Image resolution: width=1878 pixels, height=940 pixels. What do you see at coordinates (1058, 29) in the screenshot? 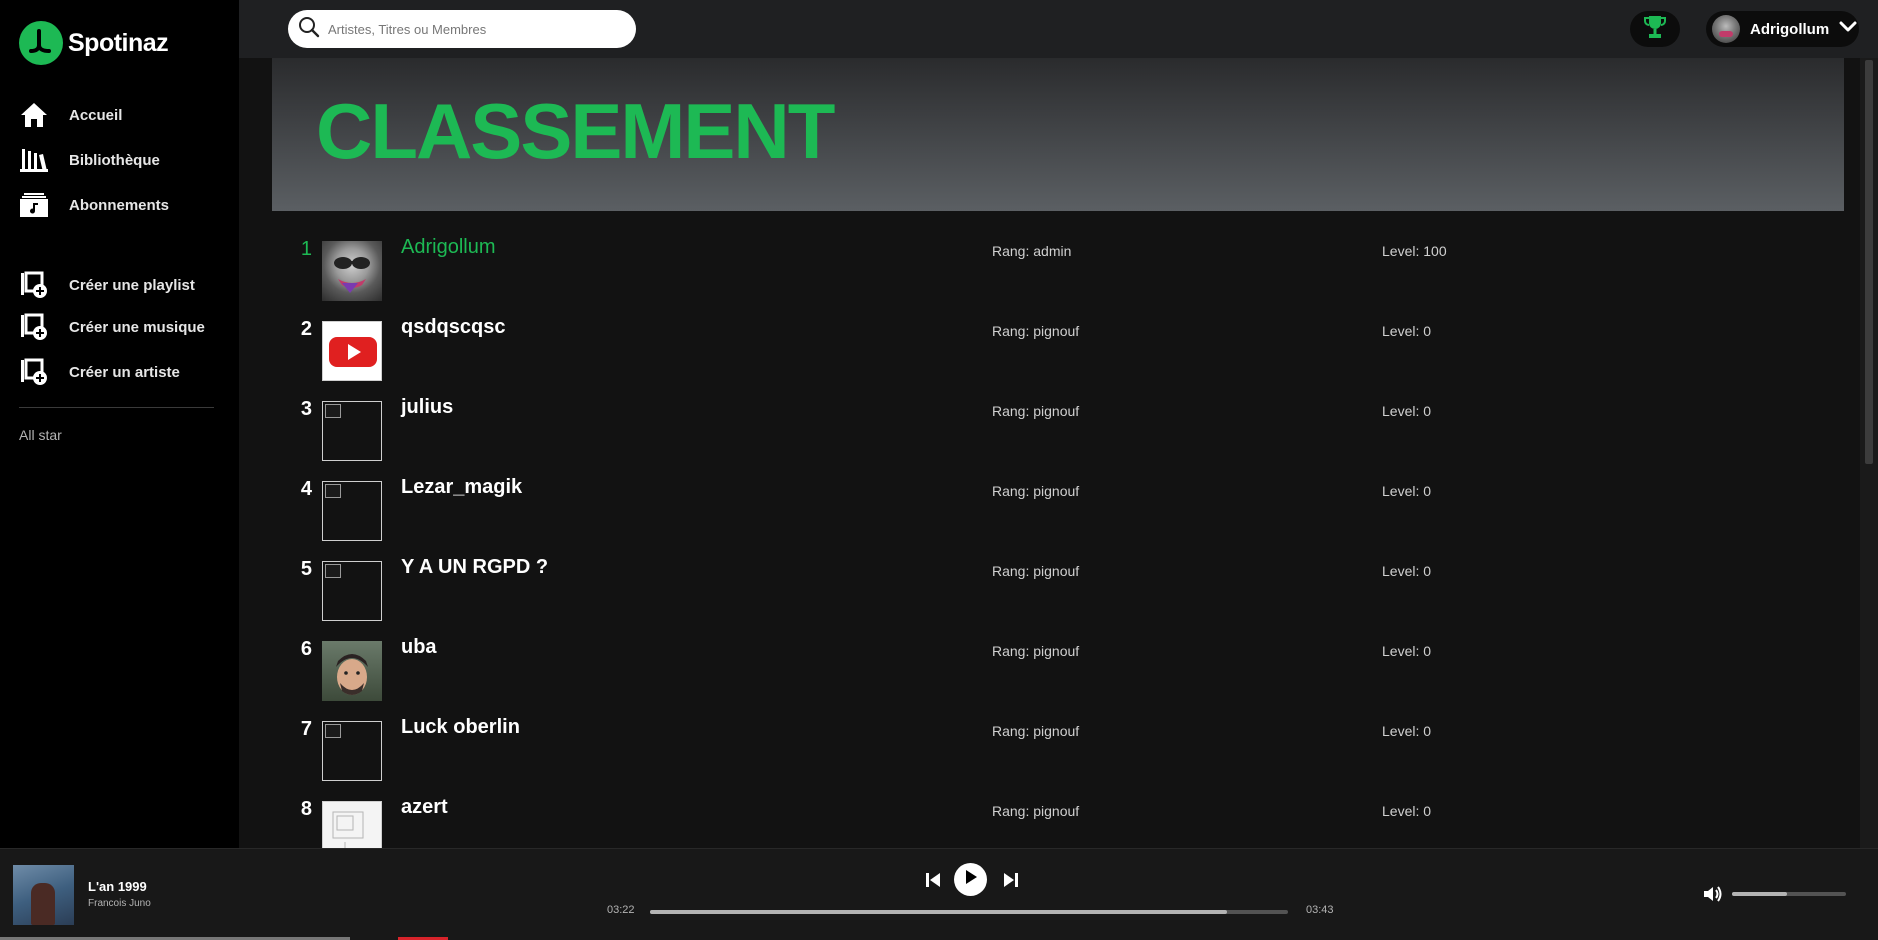
I see `topbar: Adrigollum` at bounding box center [1058, 29].